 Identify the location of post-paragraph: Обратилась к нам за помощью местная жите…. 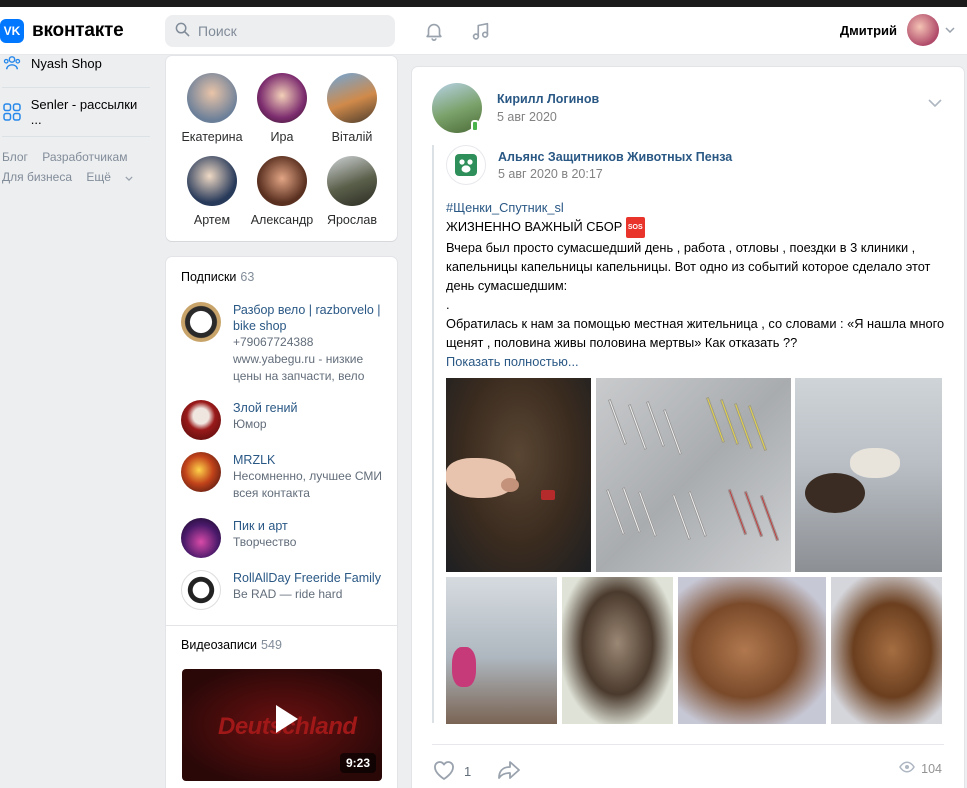
(695, 333).